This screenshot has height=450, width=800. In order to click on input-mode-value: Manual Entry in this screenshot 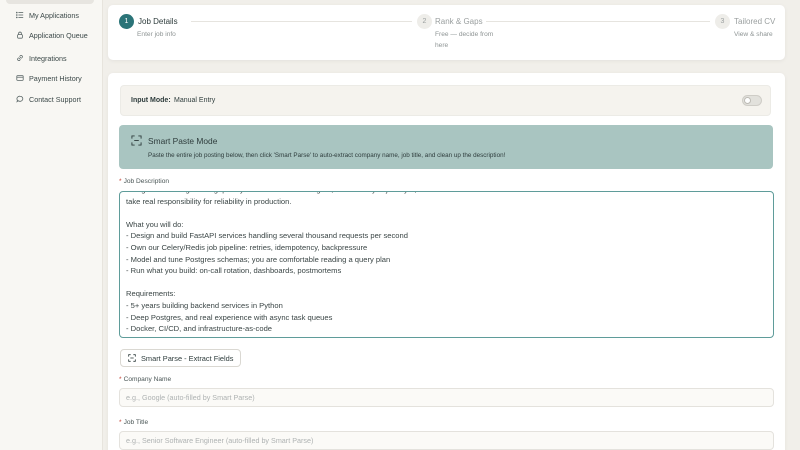, I will do `click(195, 100)`.